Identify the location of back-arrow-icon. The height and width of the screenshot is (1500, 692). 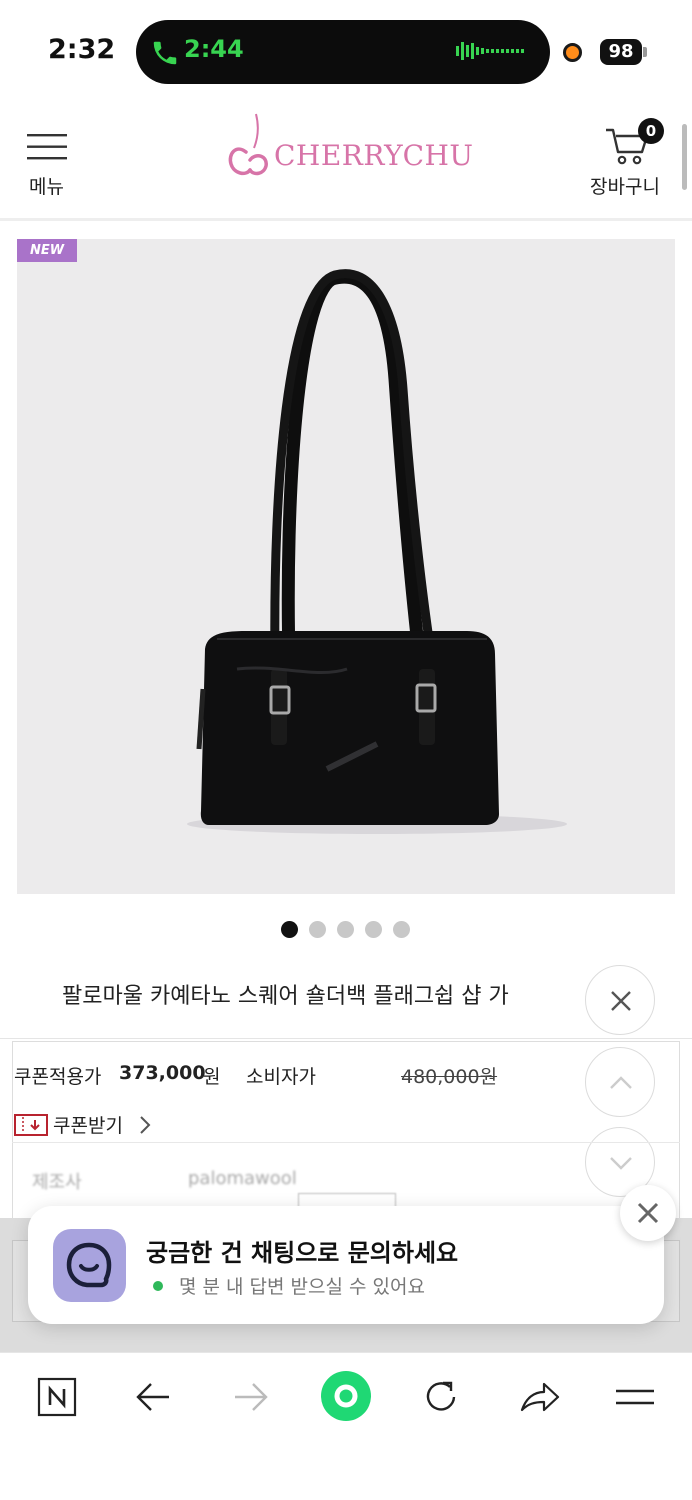
(154, 1397).